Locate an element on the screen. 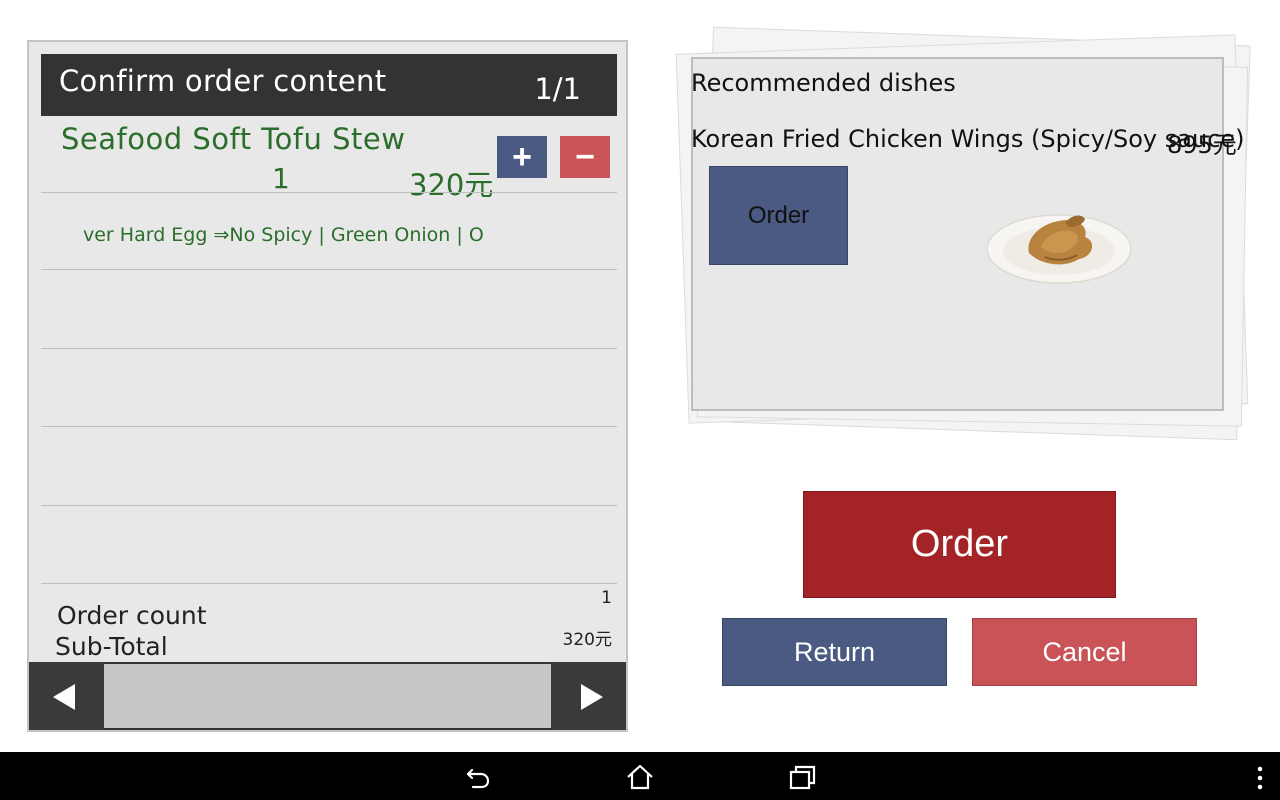 This screenshot has height=800, width=1280. back-icon is located at coordinates (478, 777).